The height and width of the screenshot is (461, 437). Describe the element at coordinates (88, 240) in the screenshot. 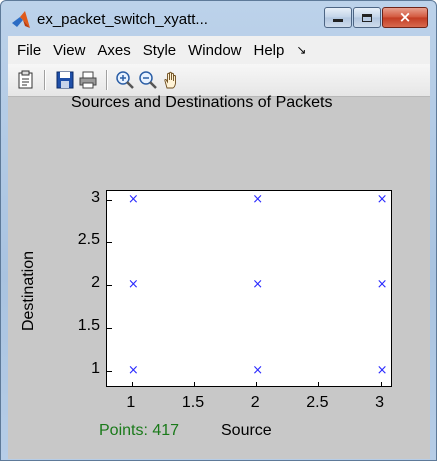

I see `y-tick-label: 2.5` at that location.